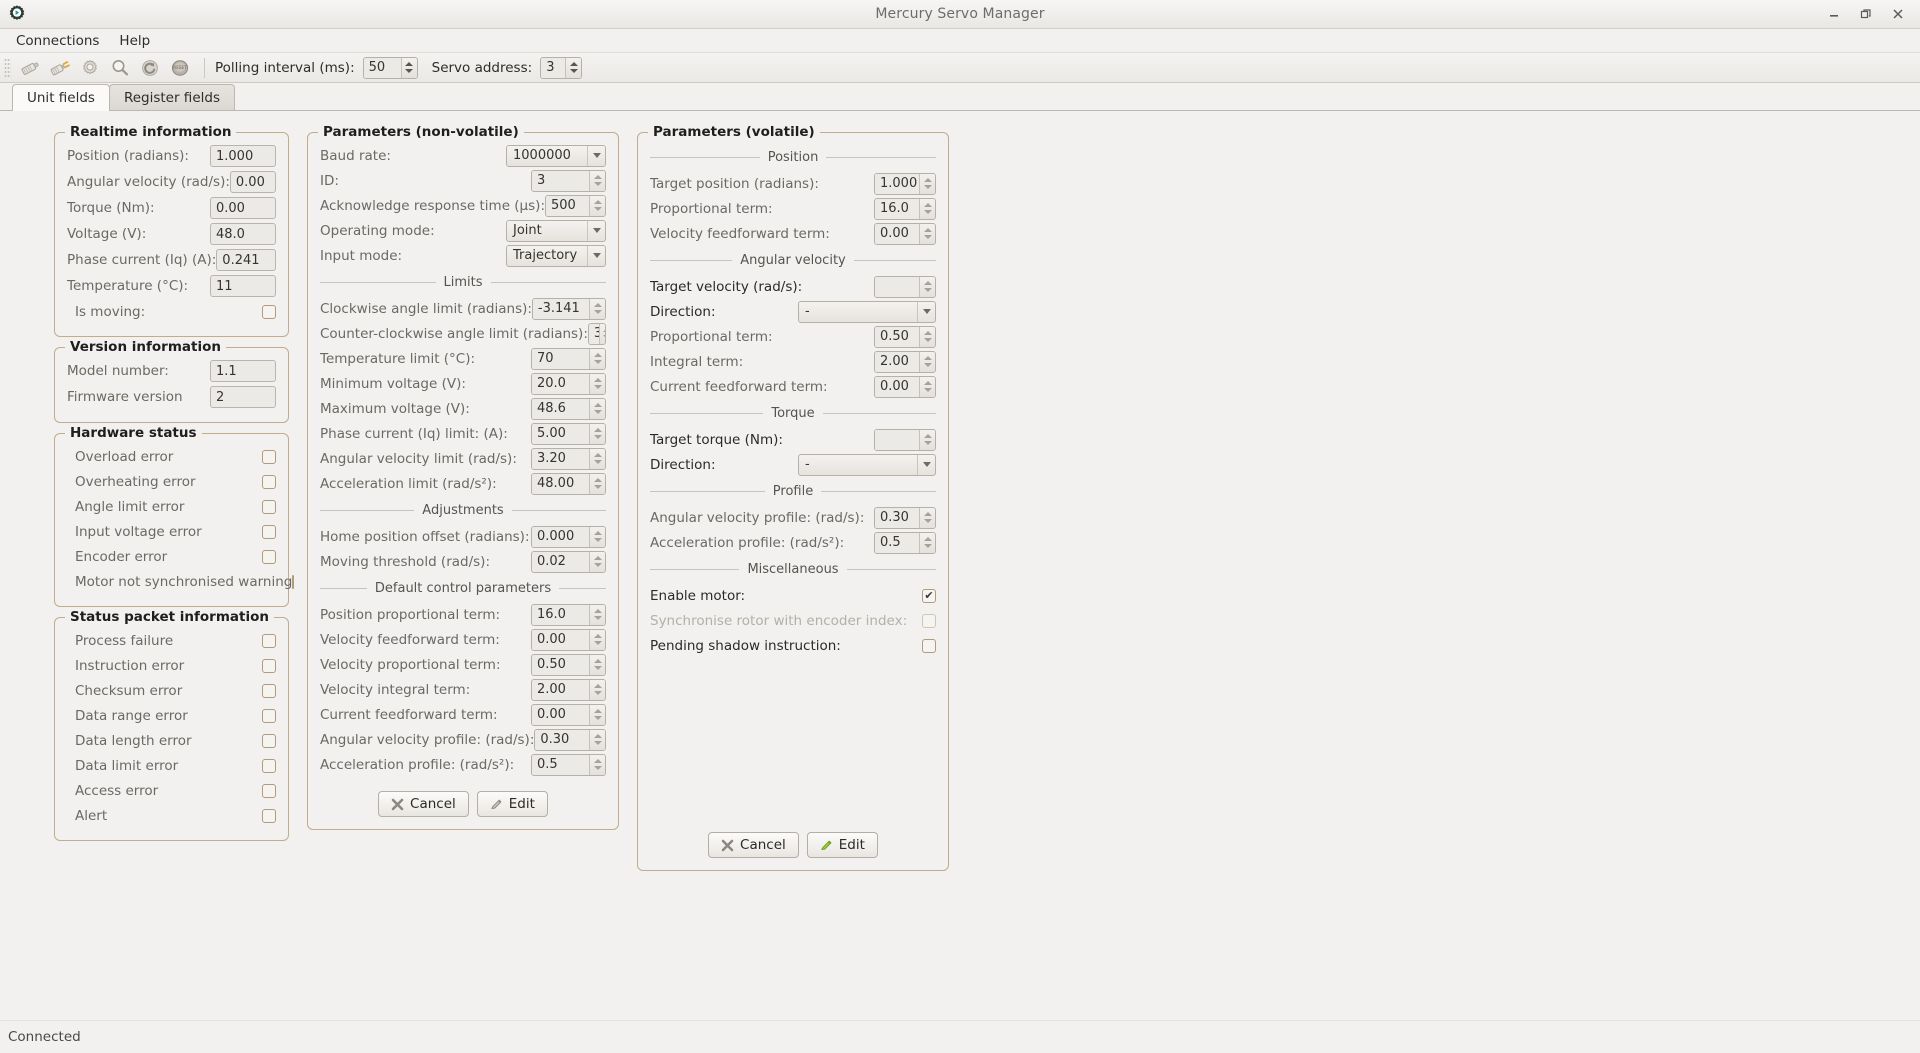 The height and width of the screenshot is (1053, 1920). I want to click on servo-address-input: 3, so click(561, 67).